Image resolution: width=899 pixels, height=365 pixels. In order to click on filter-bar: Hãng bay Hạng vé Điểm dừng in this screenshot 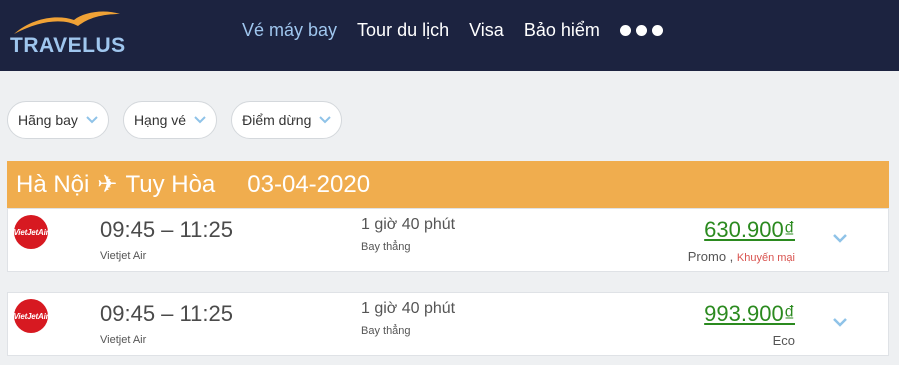, I will do `click(181, 120)`.